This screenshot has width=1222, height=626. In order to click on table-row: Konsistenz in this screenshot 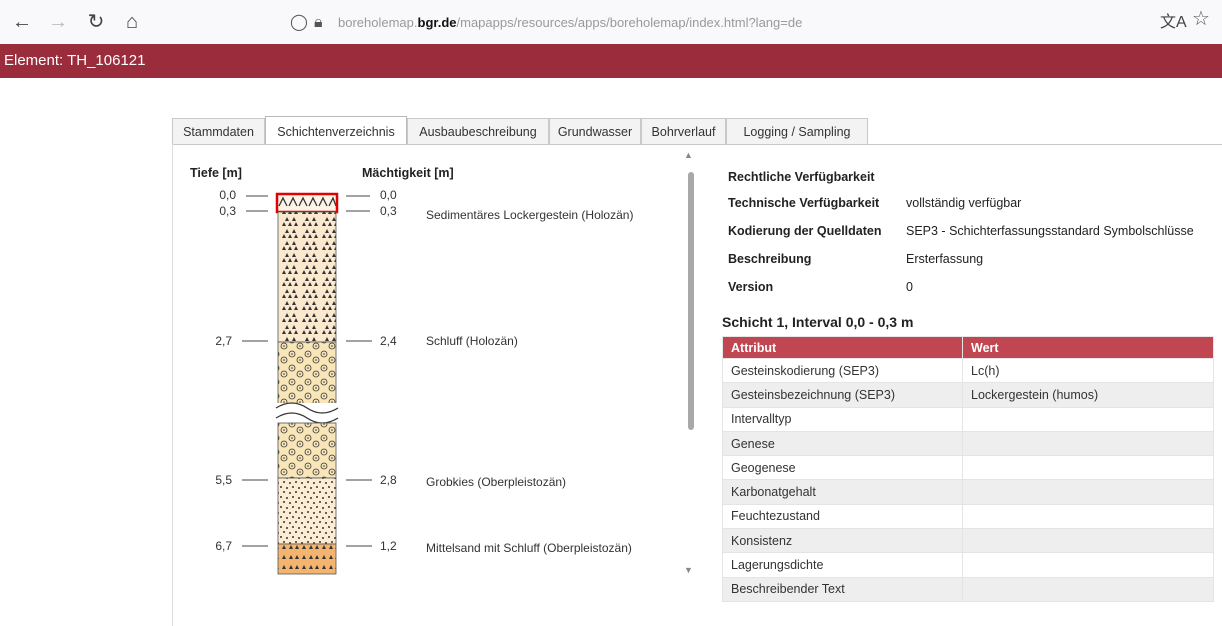, I will do `click(968, 541)`.